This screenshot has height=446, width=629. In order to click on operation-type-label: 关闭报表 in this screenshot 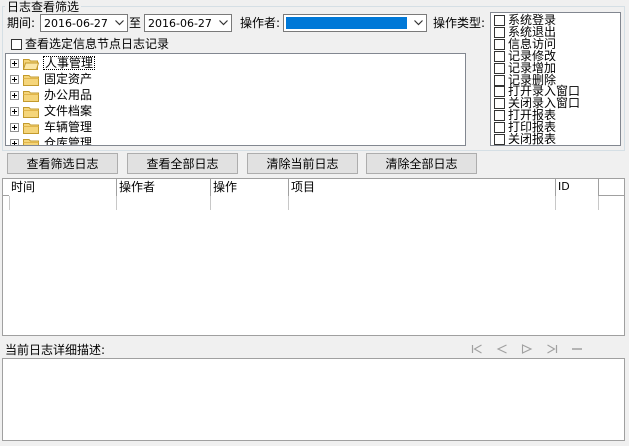, I will do `click(532, 139)`.